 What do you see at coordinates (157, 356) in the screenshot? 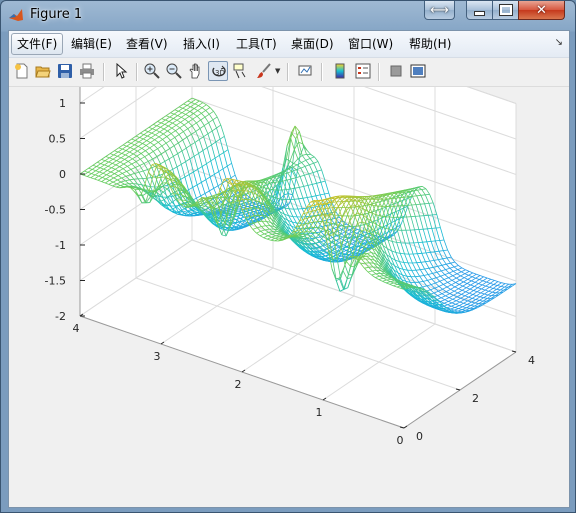
I see `x-tick-label: 3` at bounding box center [157, 356].